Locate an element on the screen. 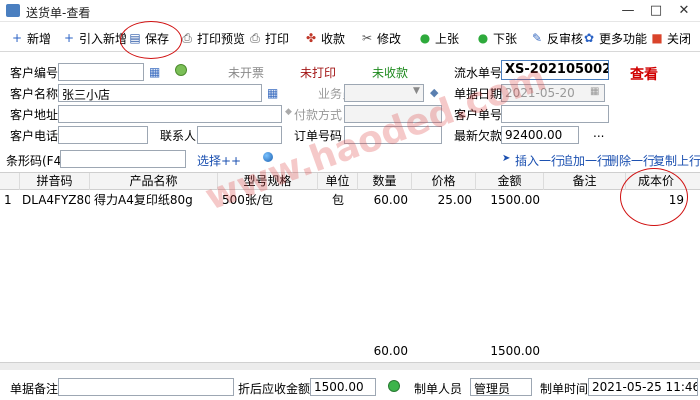 Image resolution: width=700 pixels, height=400 pixels. horizontal-scrollbar is located at coordinates (350, 366).